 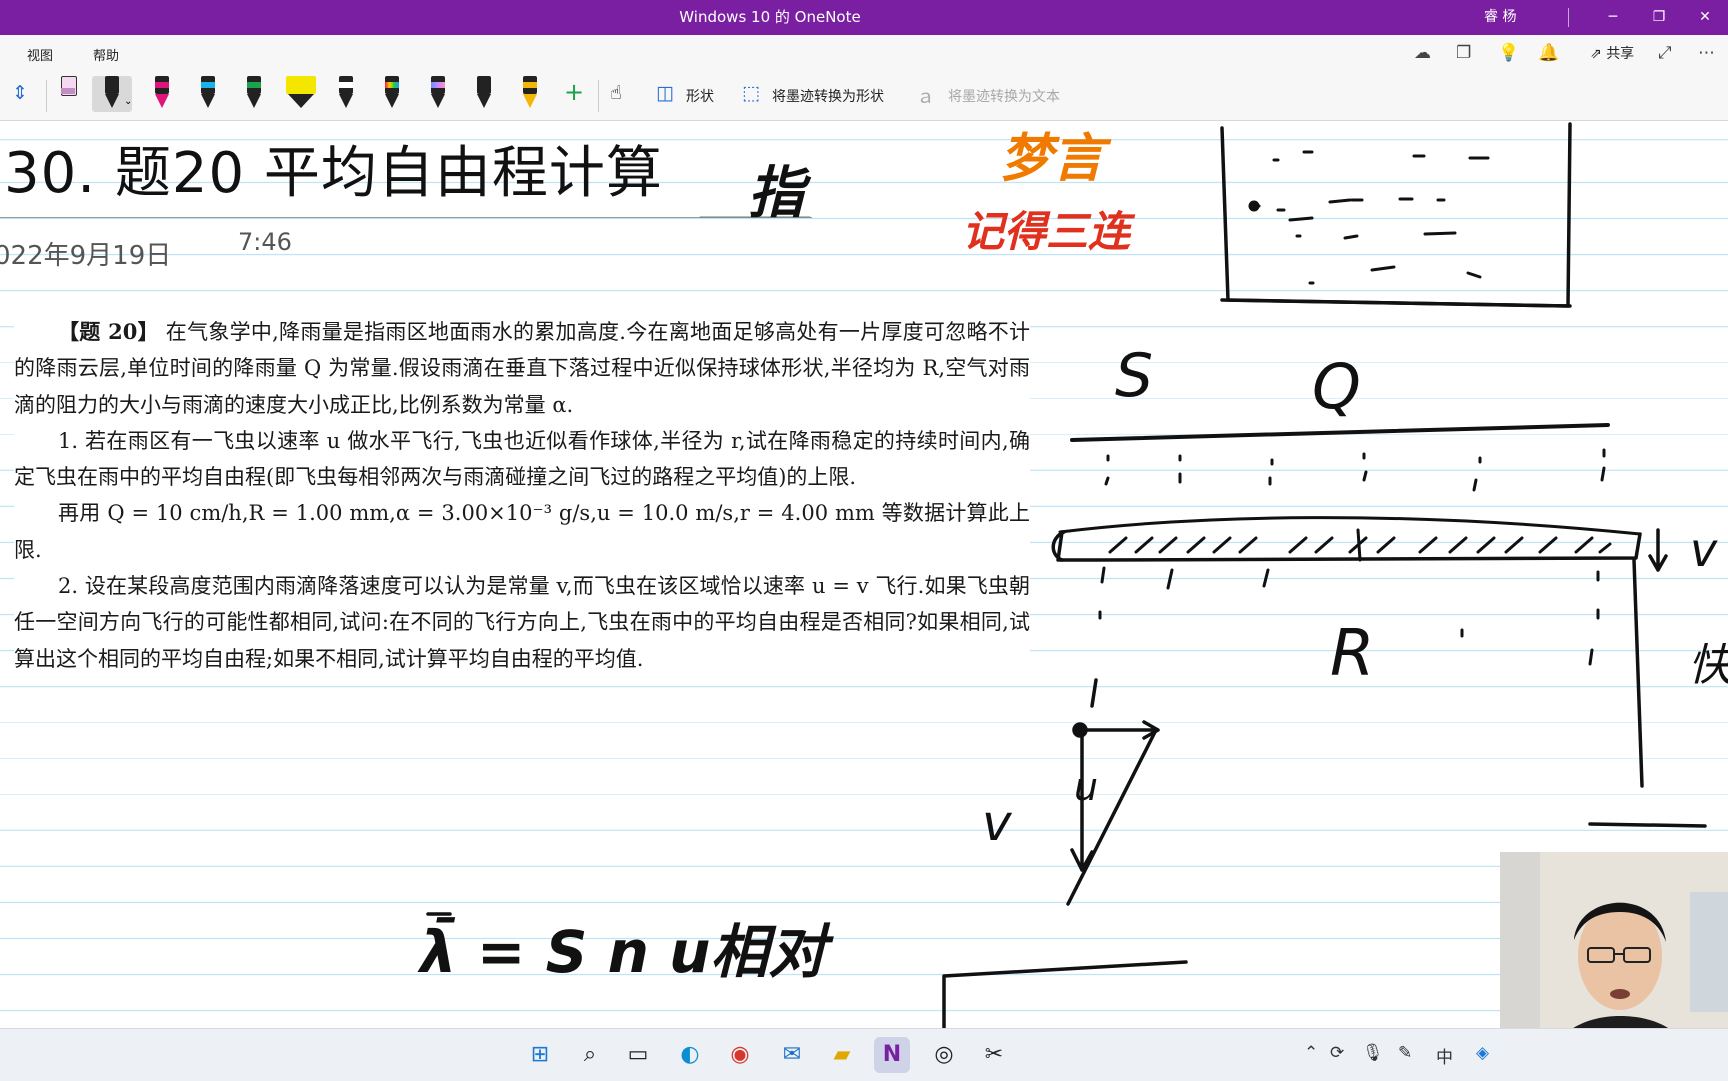 I want to click on close-button: ✕, so click(x=1705, y=17).